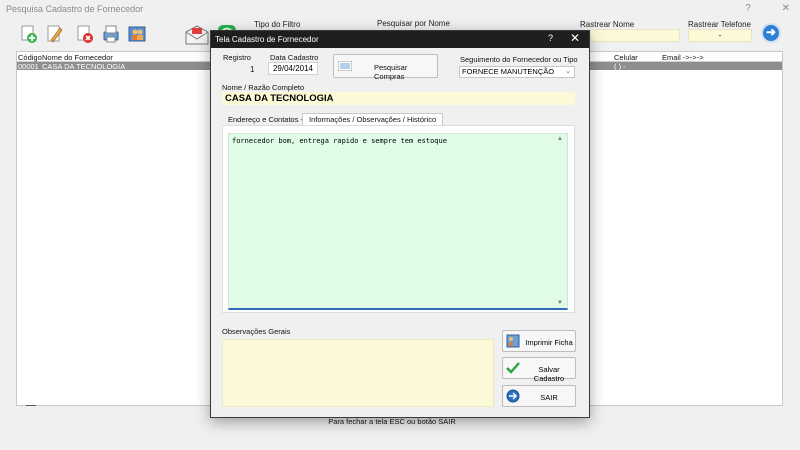 The height and width of the screenshot is (450, 800). I want to click on add-icon, so click(29, 34).